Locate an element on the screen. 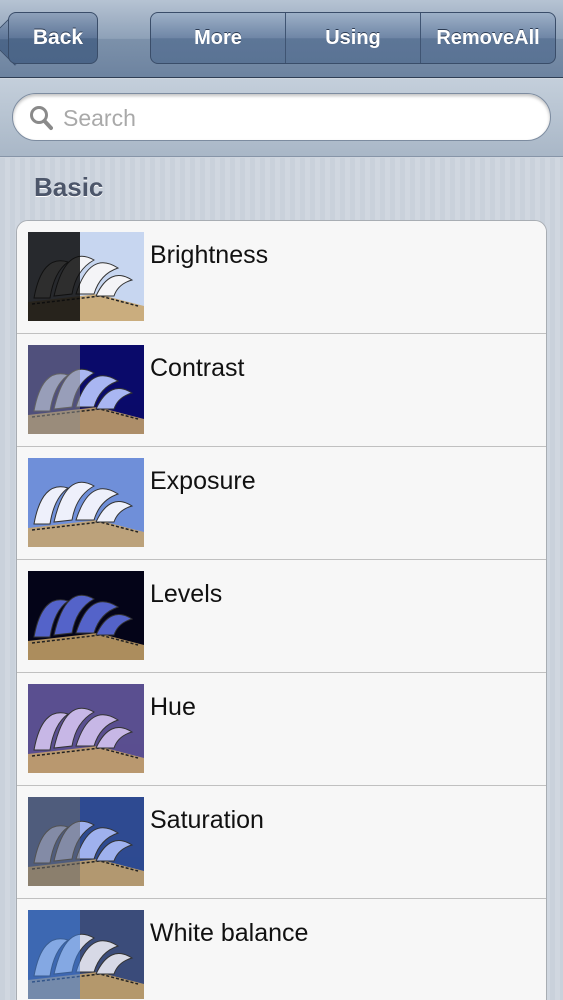 The image size is (563, 1000). filter-row-contrast: Contrast is located at coordinates (281, 390).